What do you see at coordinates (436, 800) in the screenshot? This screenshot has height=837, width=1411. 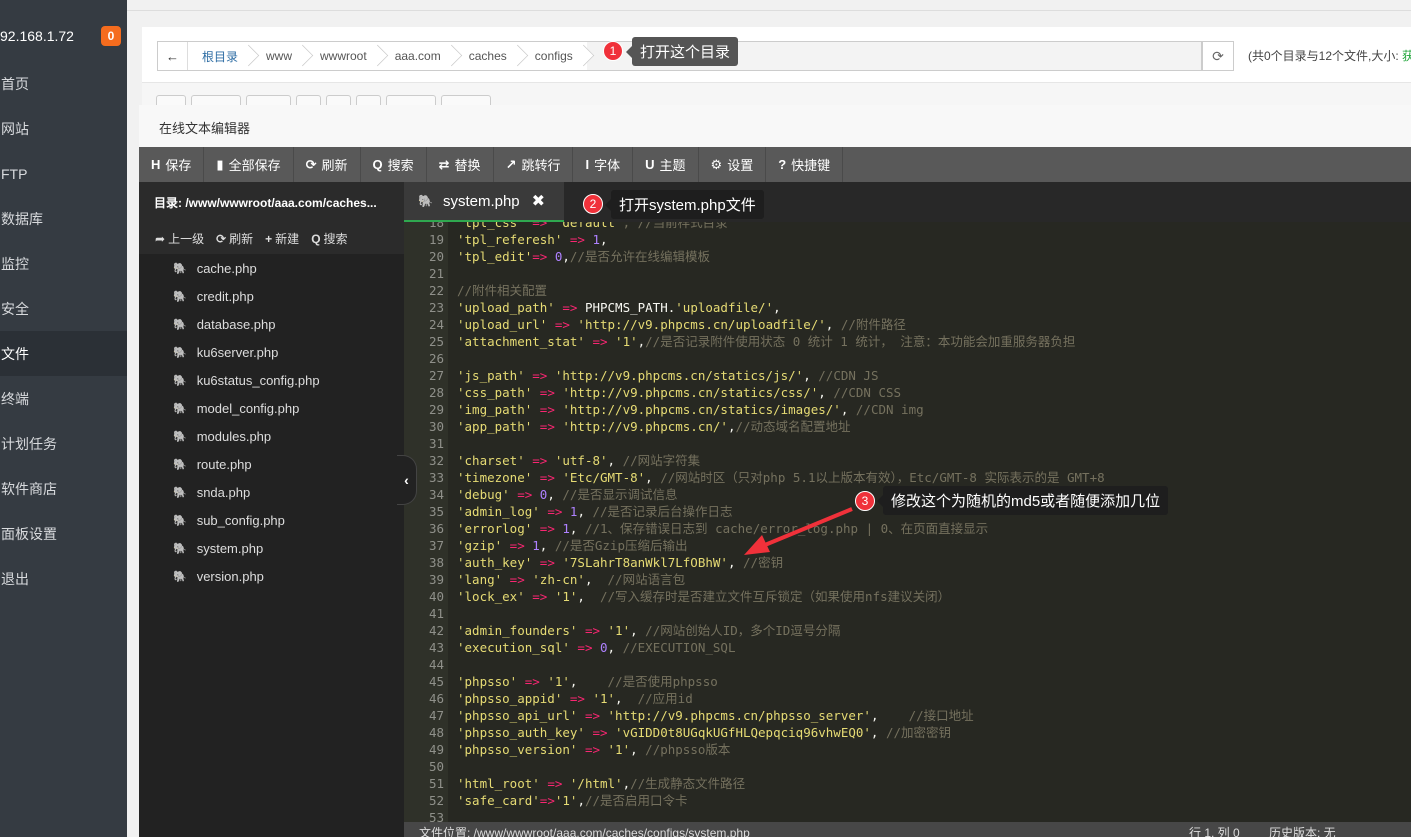 I see `line-number: 52` at bounding box center [436, 800].